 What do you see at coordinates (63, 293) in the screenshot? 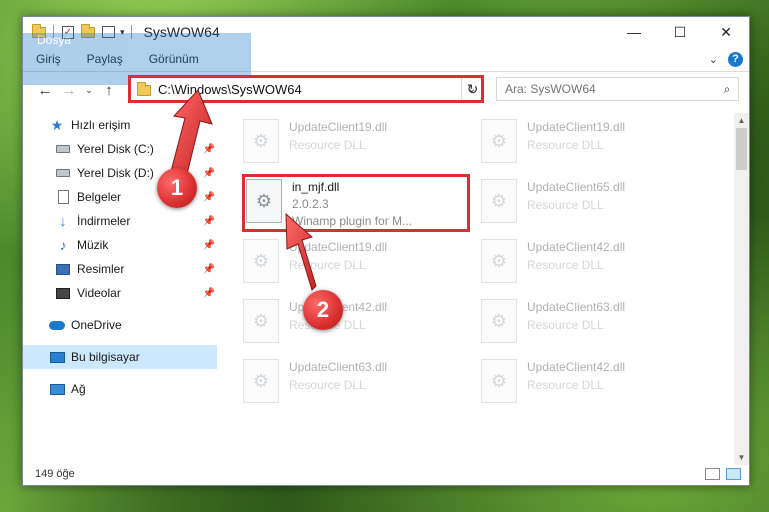
I see `videos-icon` at bounding box center [63, 293].